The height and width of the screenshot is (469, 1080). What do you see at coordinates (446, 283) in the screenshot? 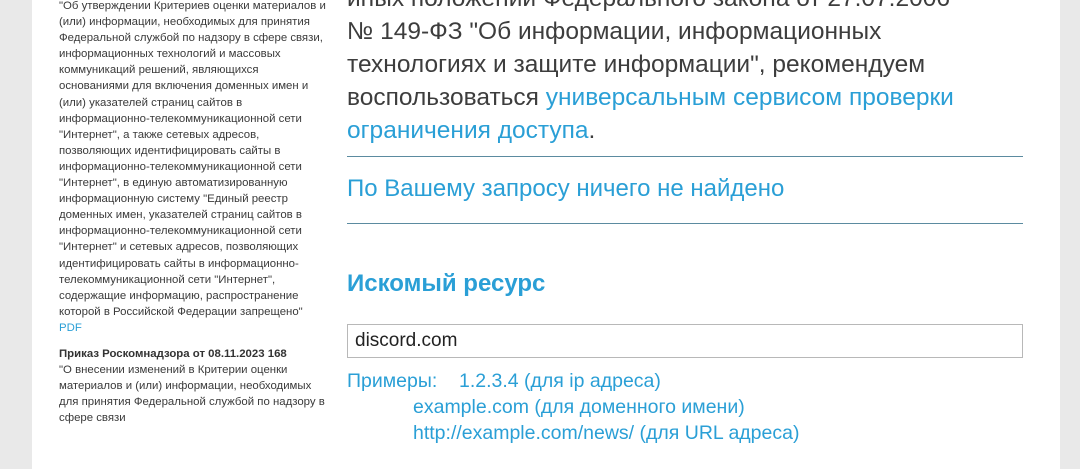
I see `resource-heading: Искомый ресурс` at bounding box center [446, 283].